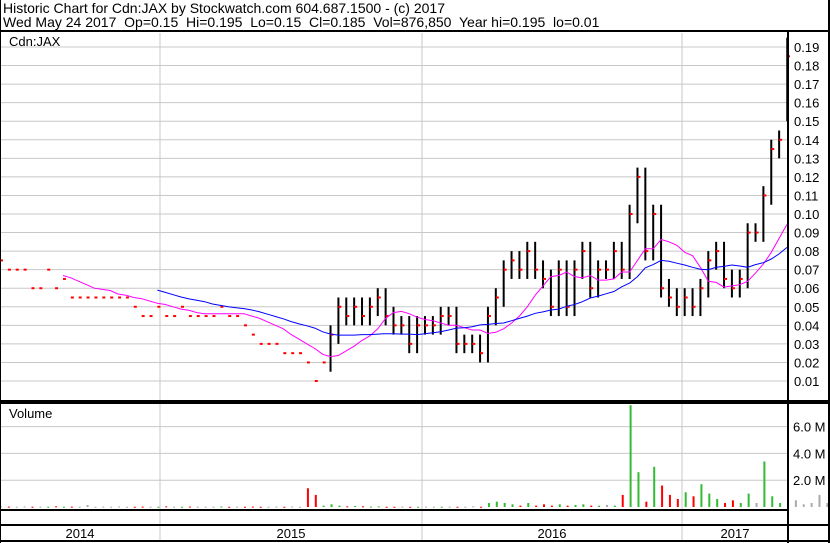 Image resolution: width=830 pixels, height=543 pixels. Describe the element at coordinates (80, 533) in the screenshot. I see `year-label: 2014` at that location.